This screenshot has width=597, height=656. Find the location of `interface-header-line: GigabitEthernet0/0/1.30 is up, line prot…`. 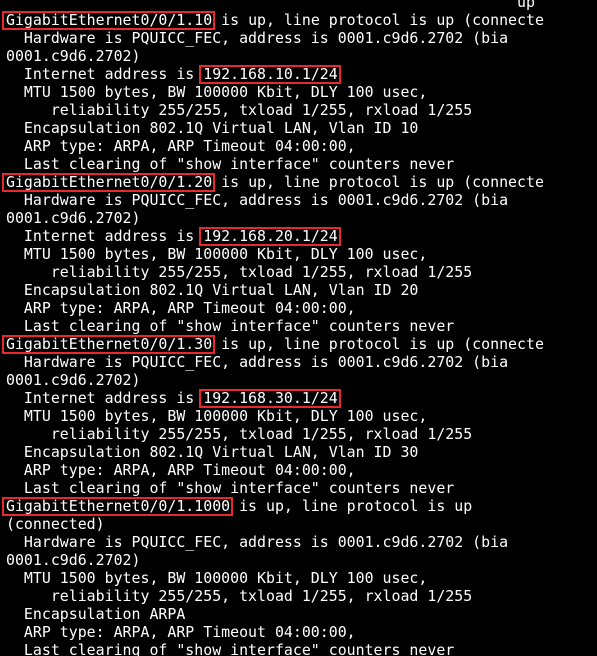

interface-header-line: GigabitEthernet0/0/1.30 is up, line prot… is located at coordinates (275, 344).